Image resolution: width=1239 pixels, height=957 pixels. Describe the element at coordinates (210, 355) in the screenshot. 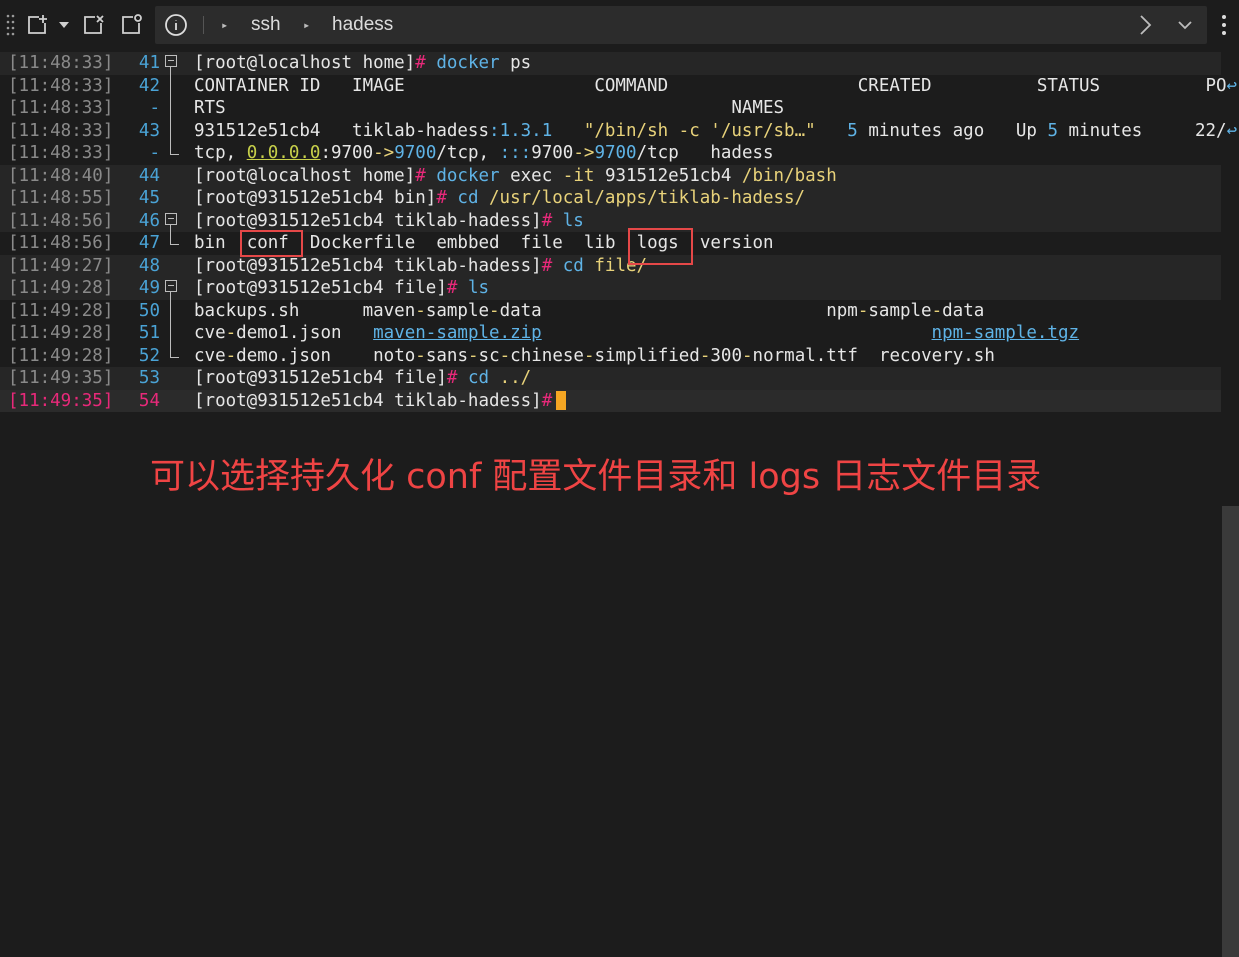

I see `file-entry: cve` at that location.